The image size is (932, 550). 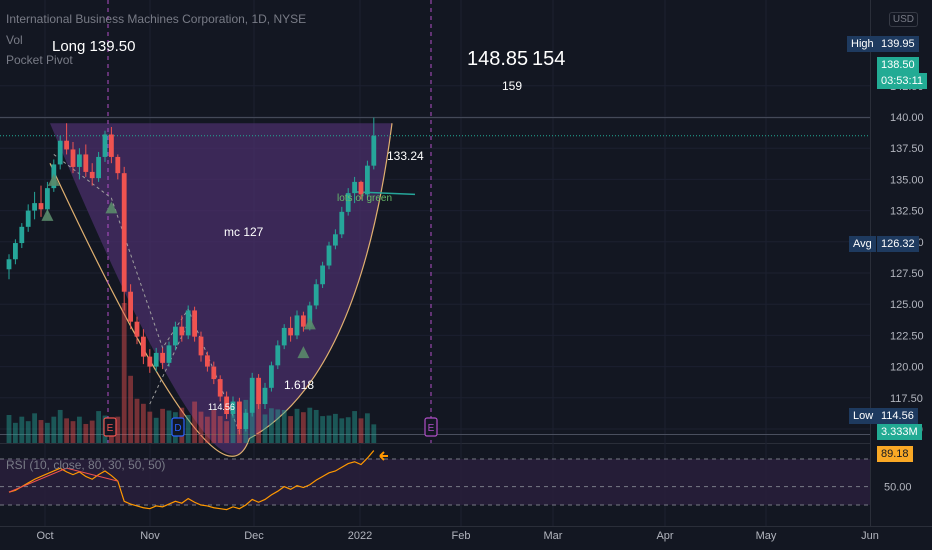 I want to click on avg-badge-value: 126.32, so click(x=898, y=244).